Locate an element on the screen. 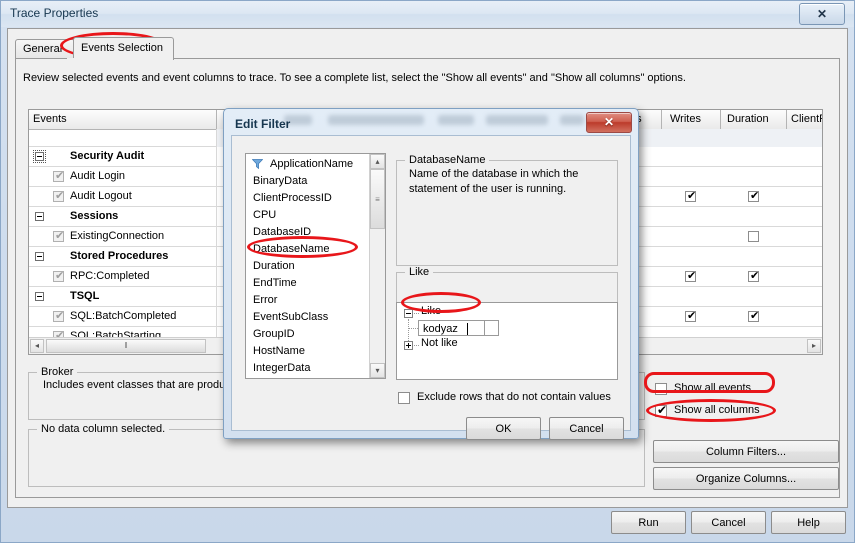  scroll-down-icon: ▾ is located at coordinates (377, 370).